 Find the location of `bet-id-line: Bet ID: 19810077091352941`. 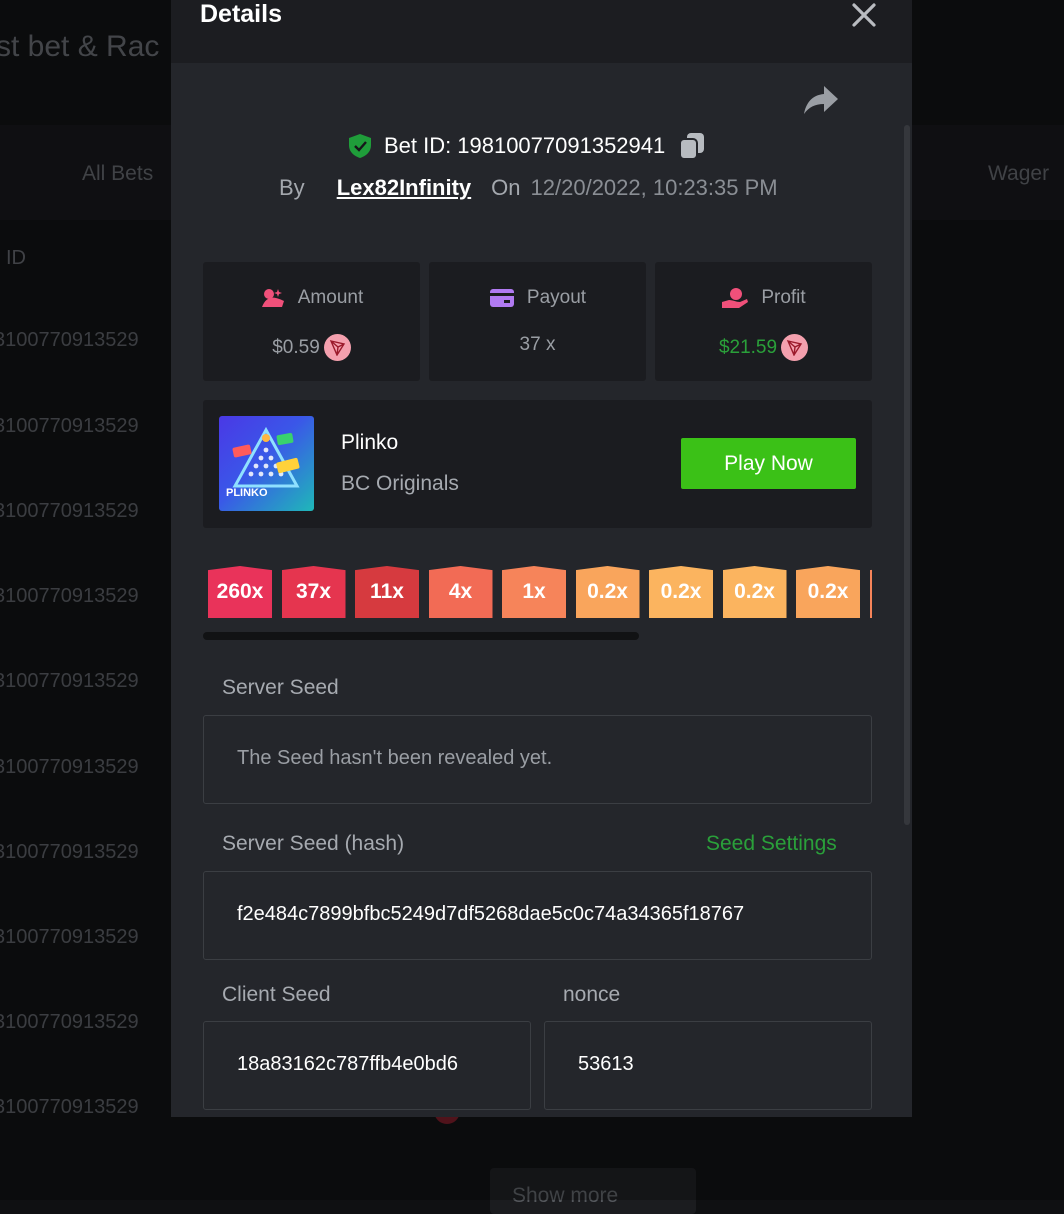

bet-id-line: Bet ID: 19810077091352941 is located at coordinates (526, 146).